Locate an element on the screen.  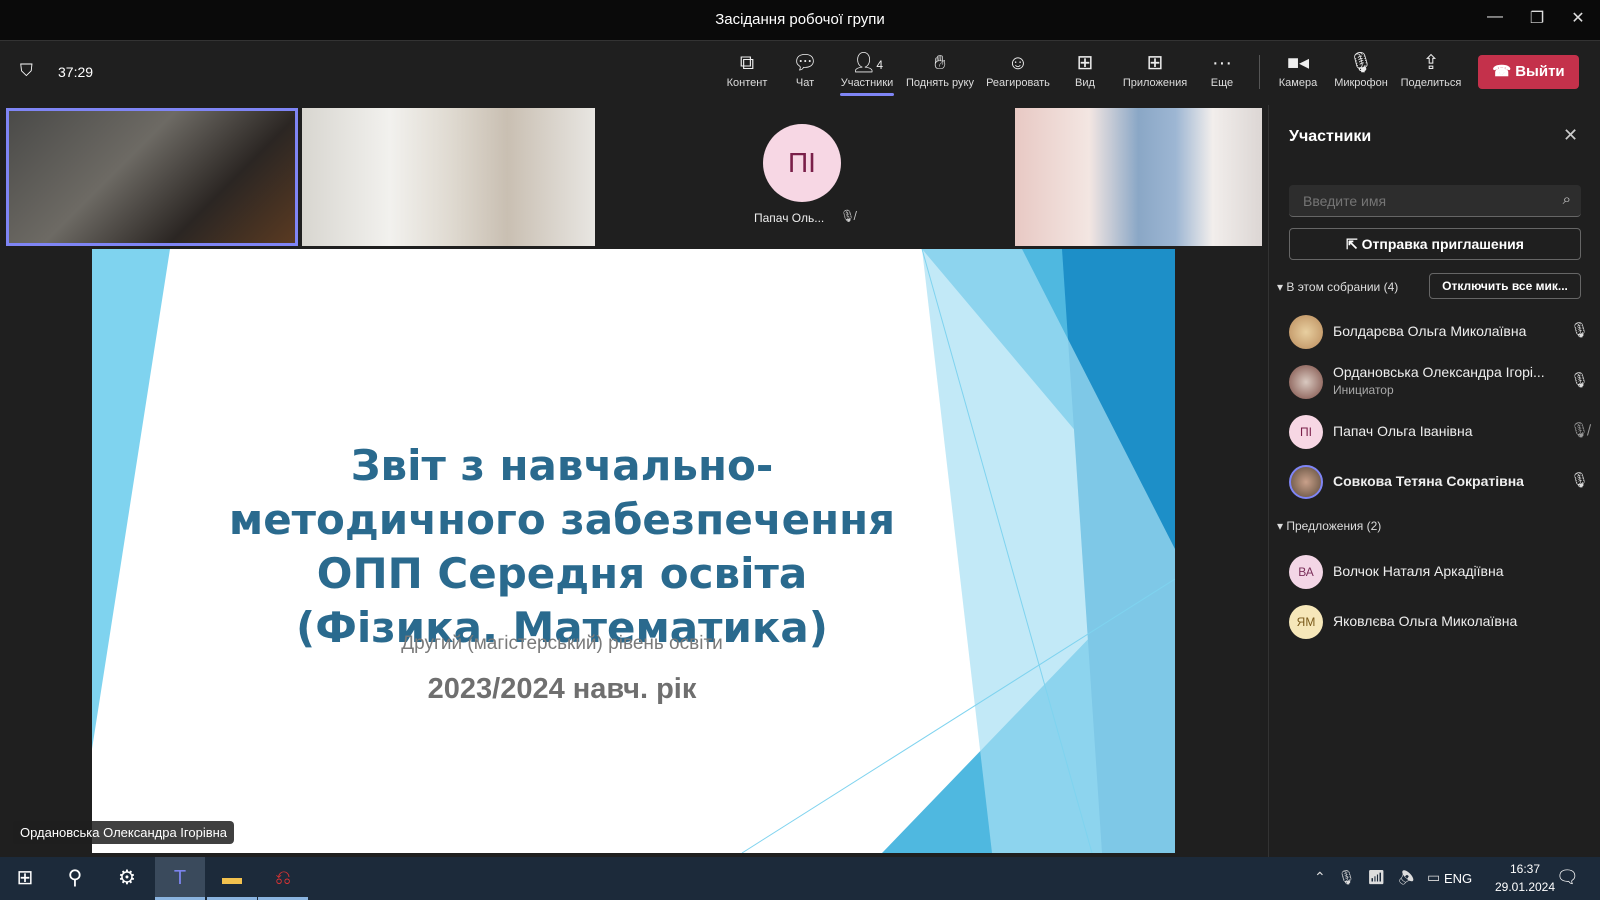
share-icon: ⇱ is located at coordinates (1354, 244).